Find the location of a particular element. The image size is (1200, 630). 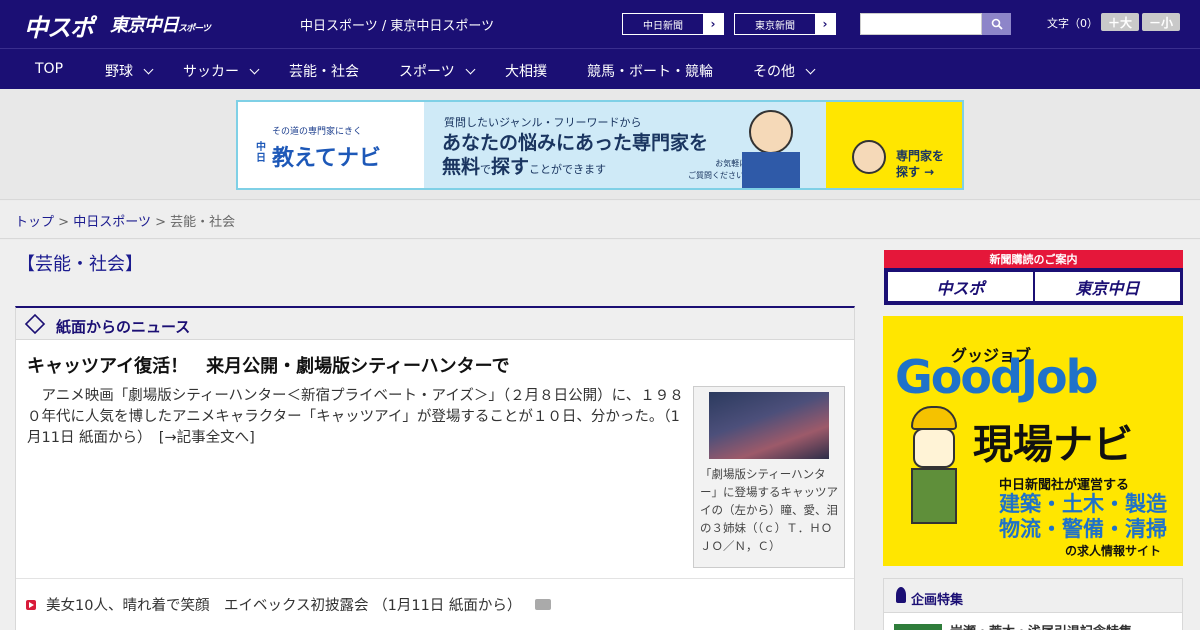

chuspo-logo: 中スポ is located at coordinates (59, 25).